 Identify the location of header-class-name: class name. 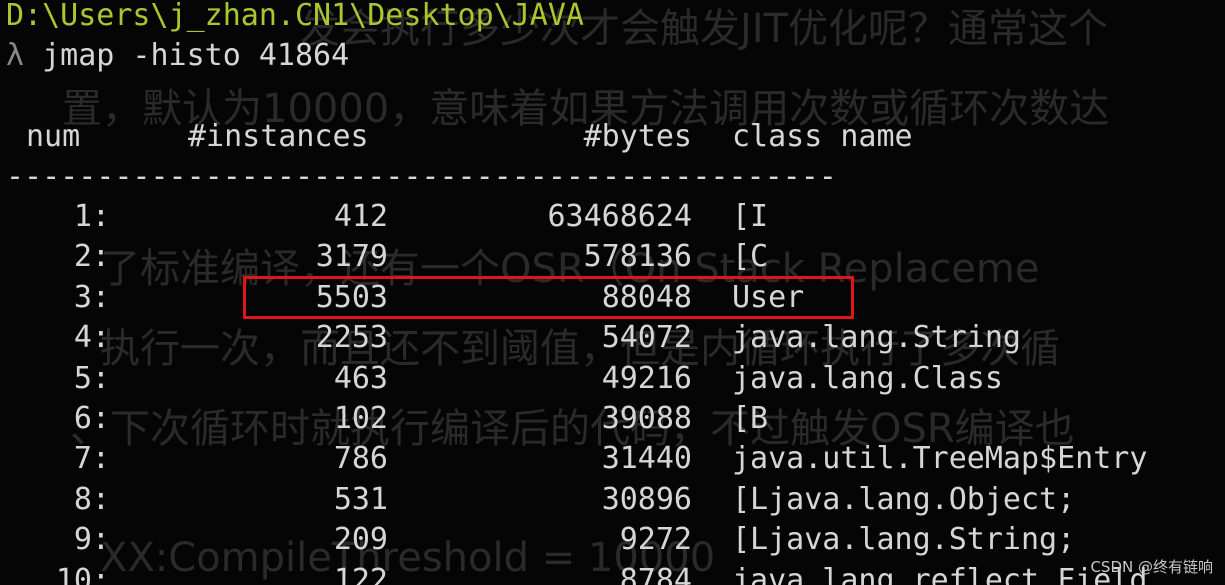
(822, 136).